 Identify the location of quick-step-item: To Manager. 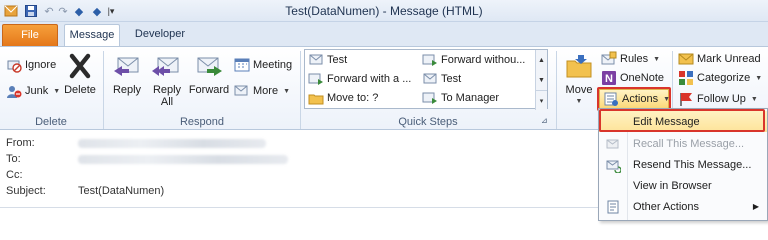
(460, 98).